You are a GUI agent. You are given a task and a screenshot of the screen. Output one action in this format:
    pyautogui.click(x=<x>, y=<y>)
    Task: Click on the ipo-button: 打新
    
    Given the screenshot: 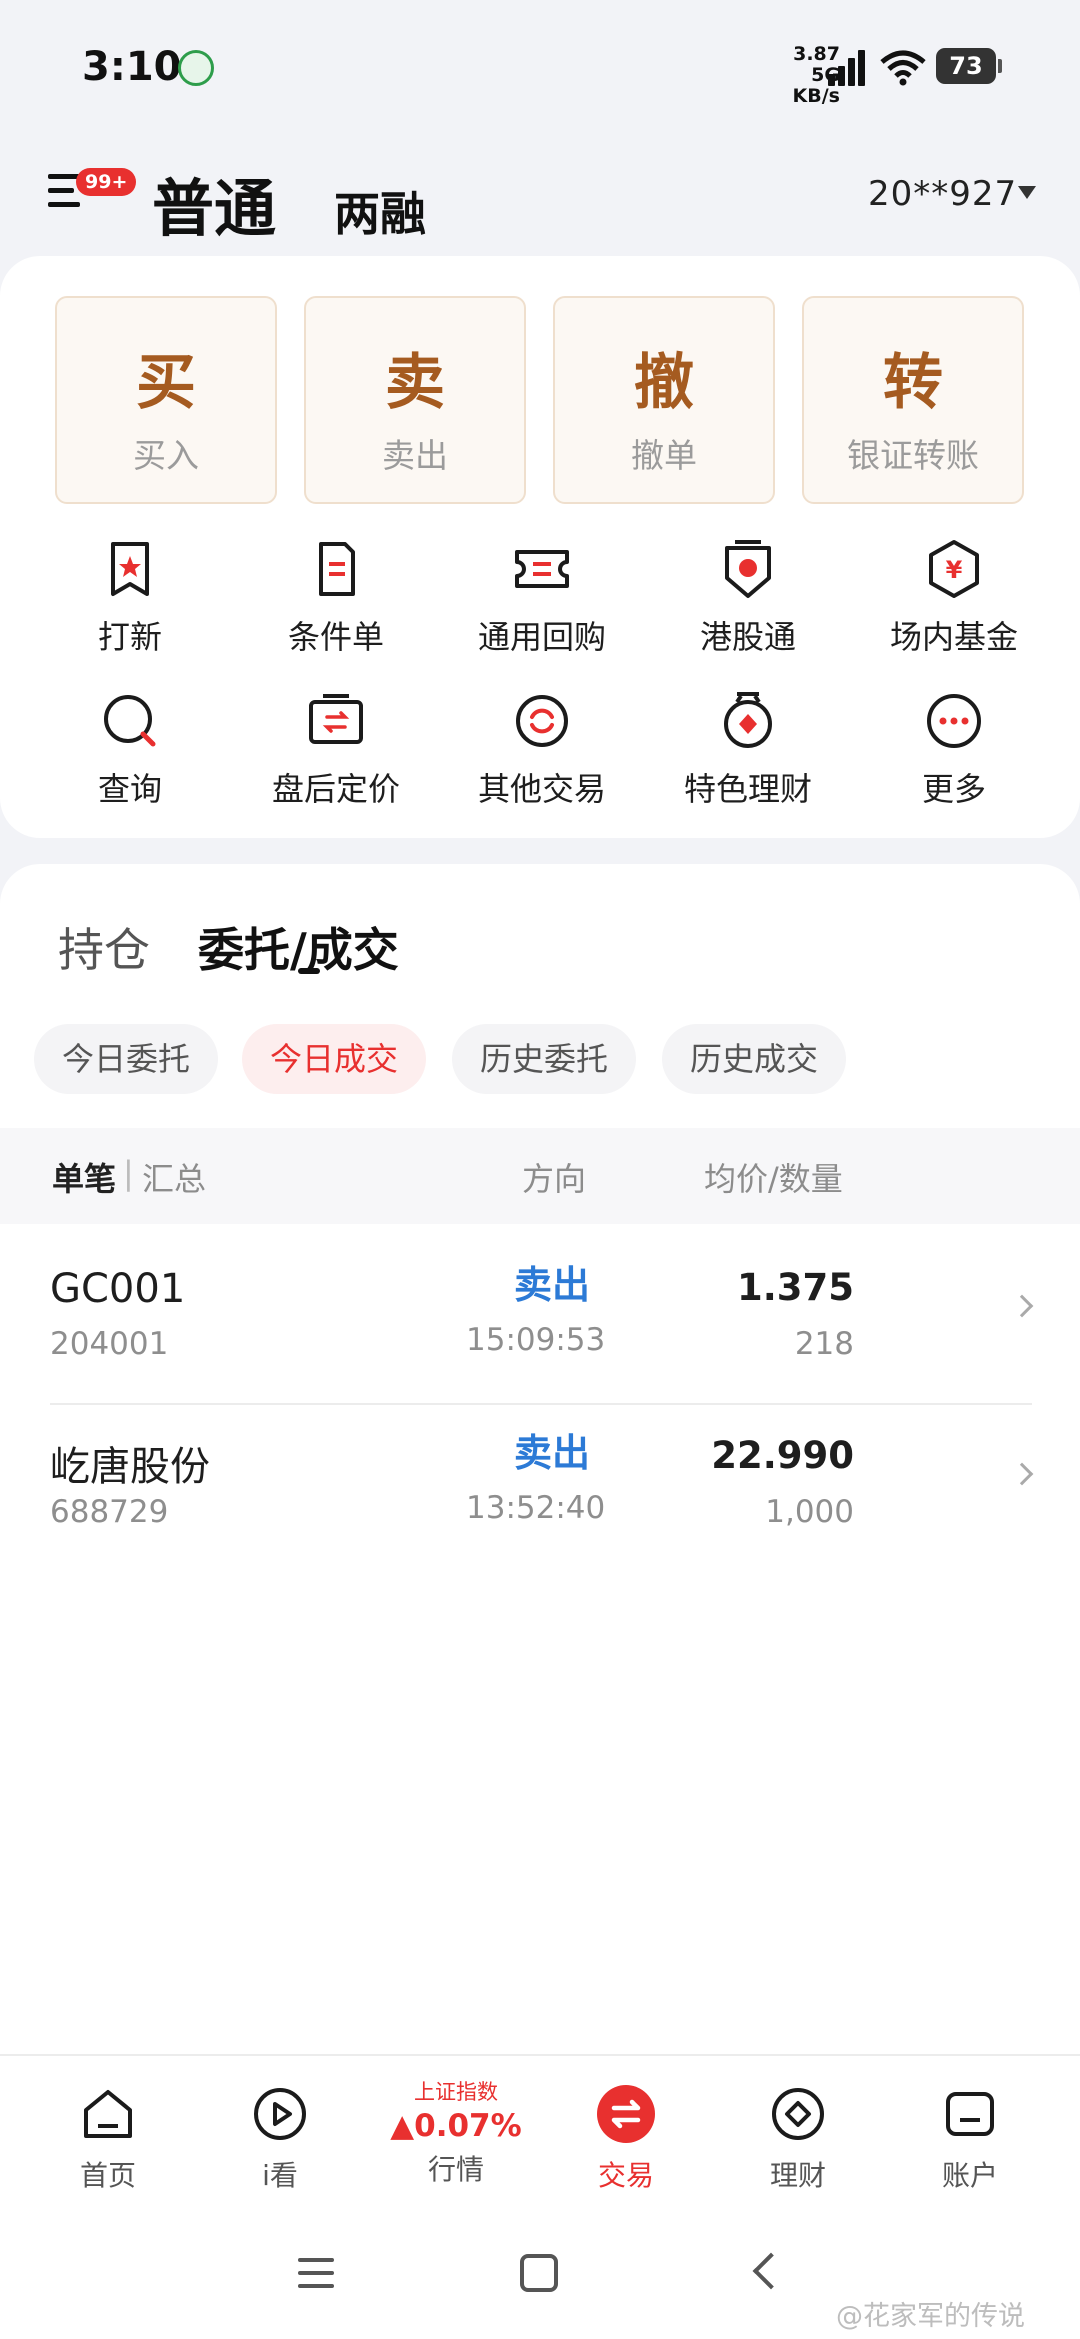 What is the action you would take?
    pyautogui.click(x=130, y=596)
    